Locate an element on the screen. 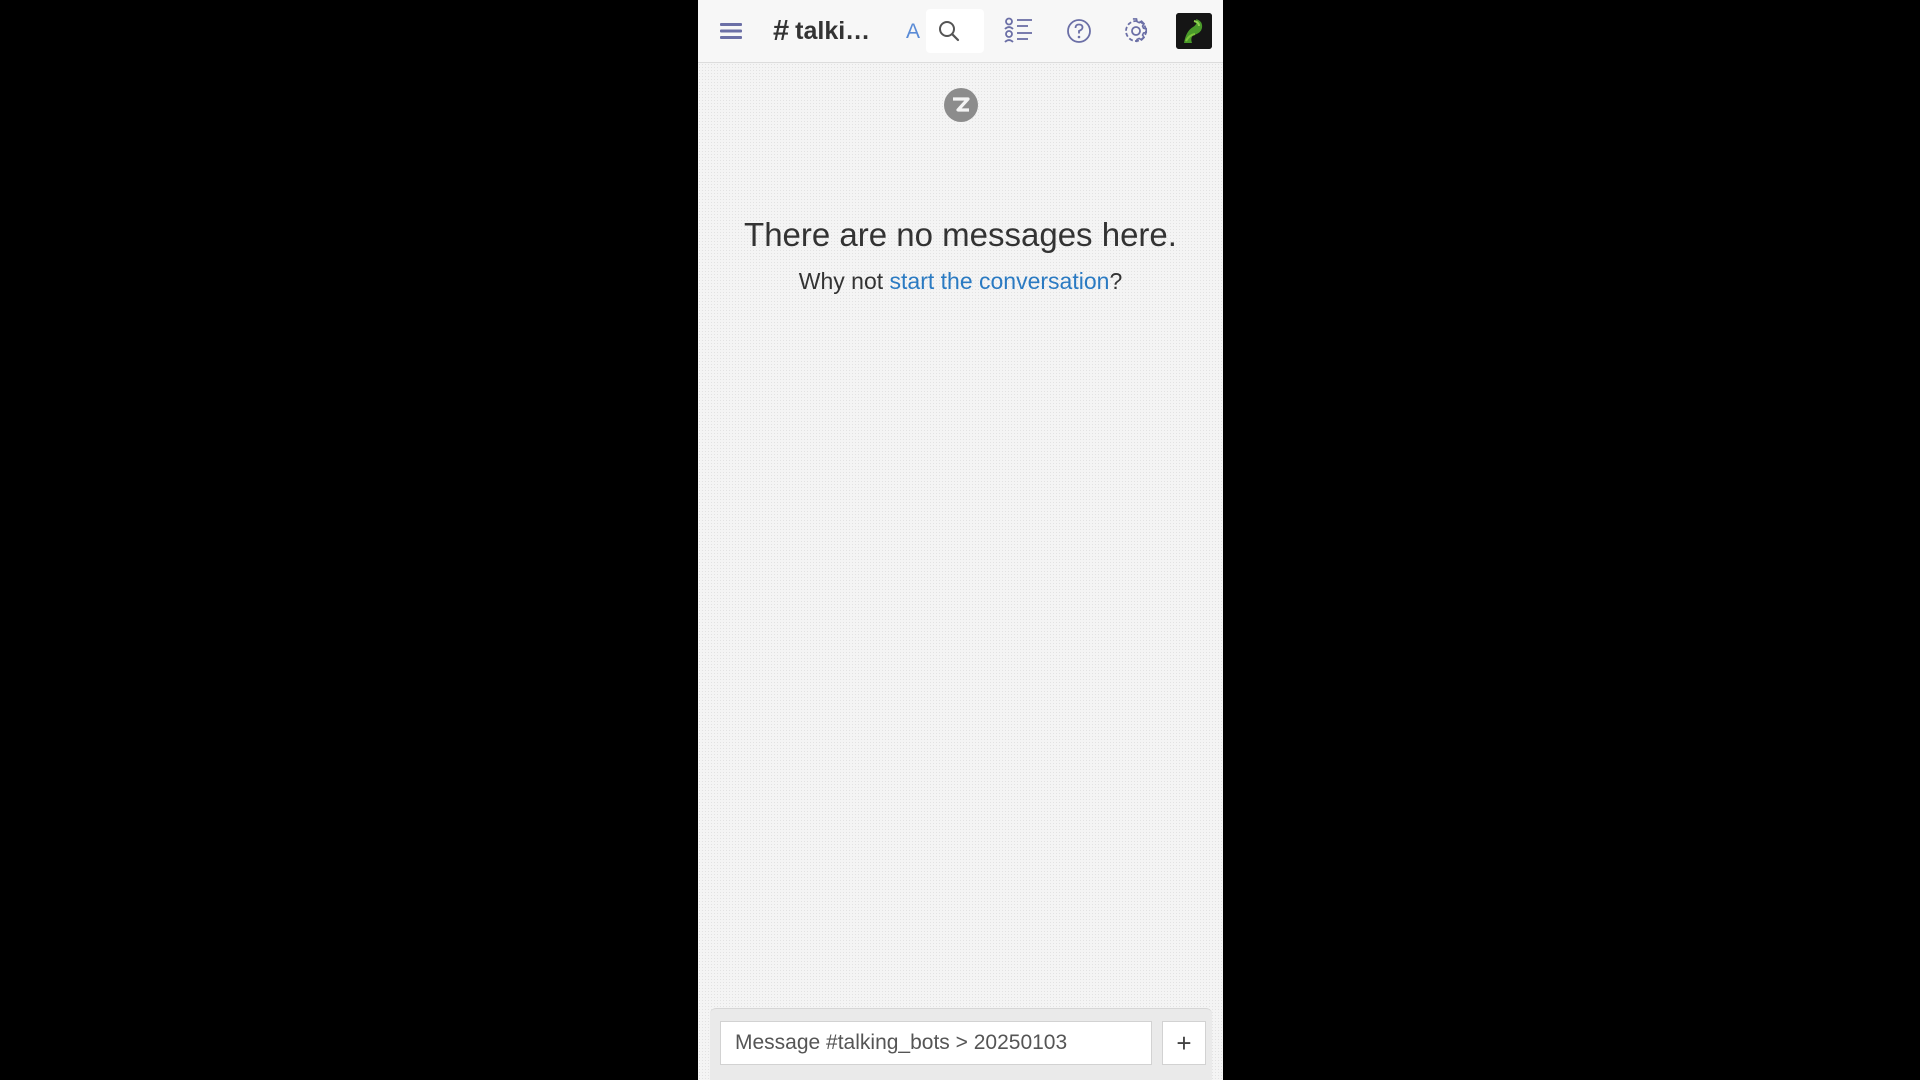  hamburger-menu-icon is located at coordinates (731, 31).